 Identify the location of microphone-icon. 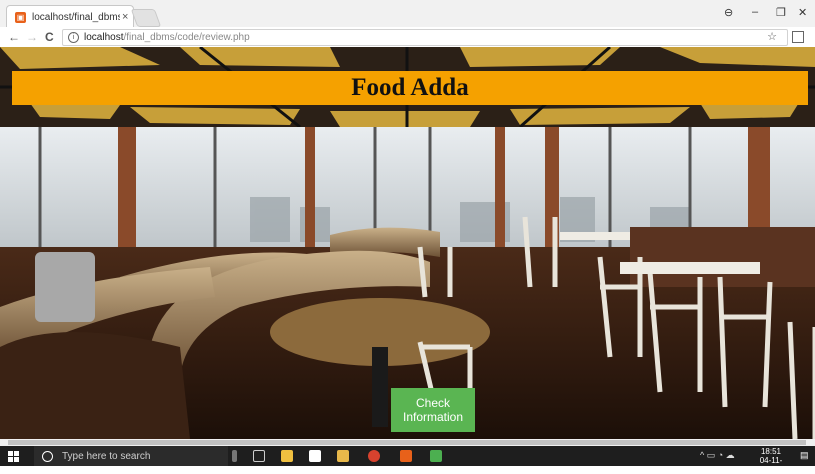
(234, 456).